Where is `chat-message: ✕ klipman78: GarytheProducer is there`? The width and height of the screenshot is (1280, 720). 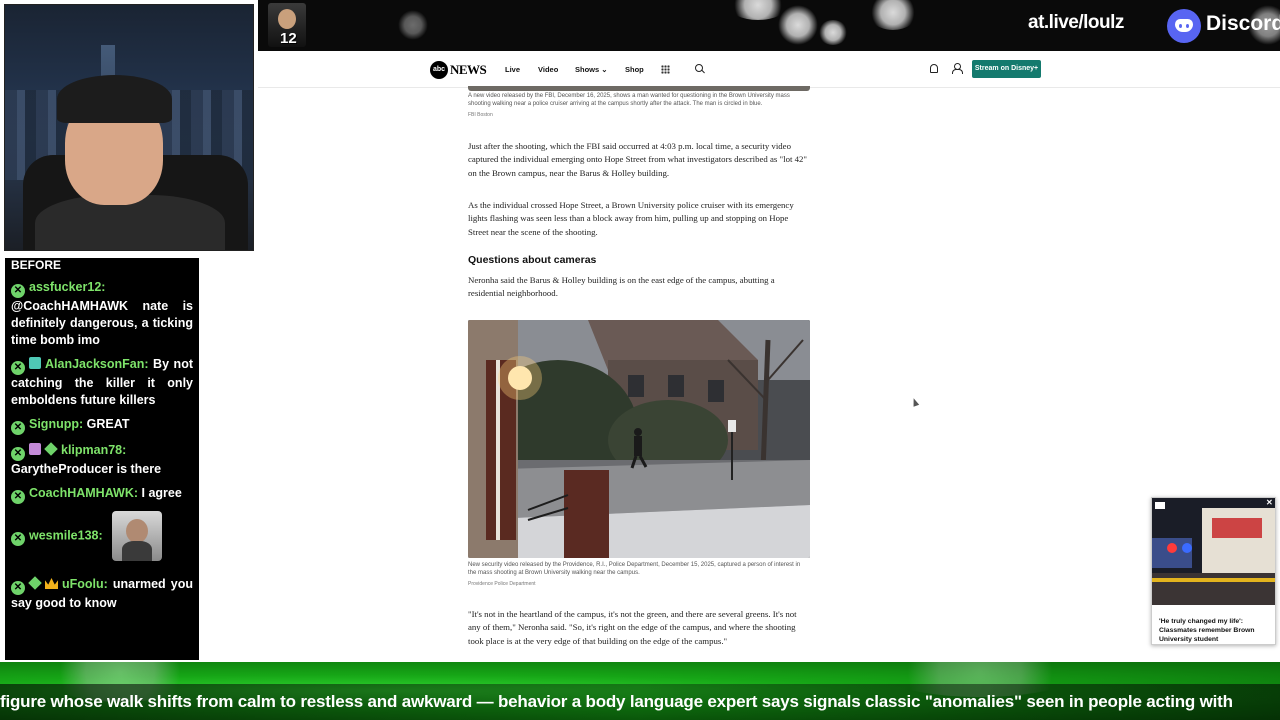 chat-message: ✕ klipman78: GarytheProducer is there is located at coordinates (102, 460).